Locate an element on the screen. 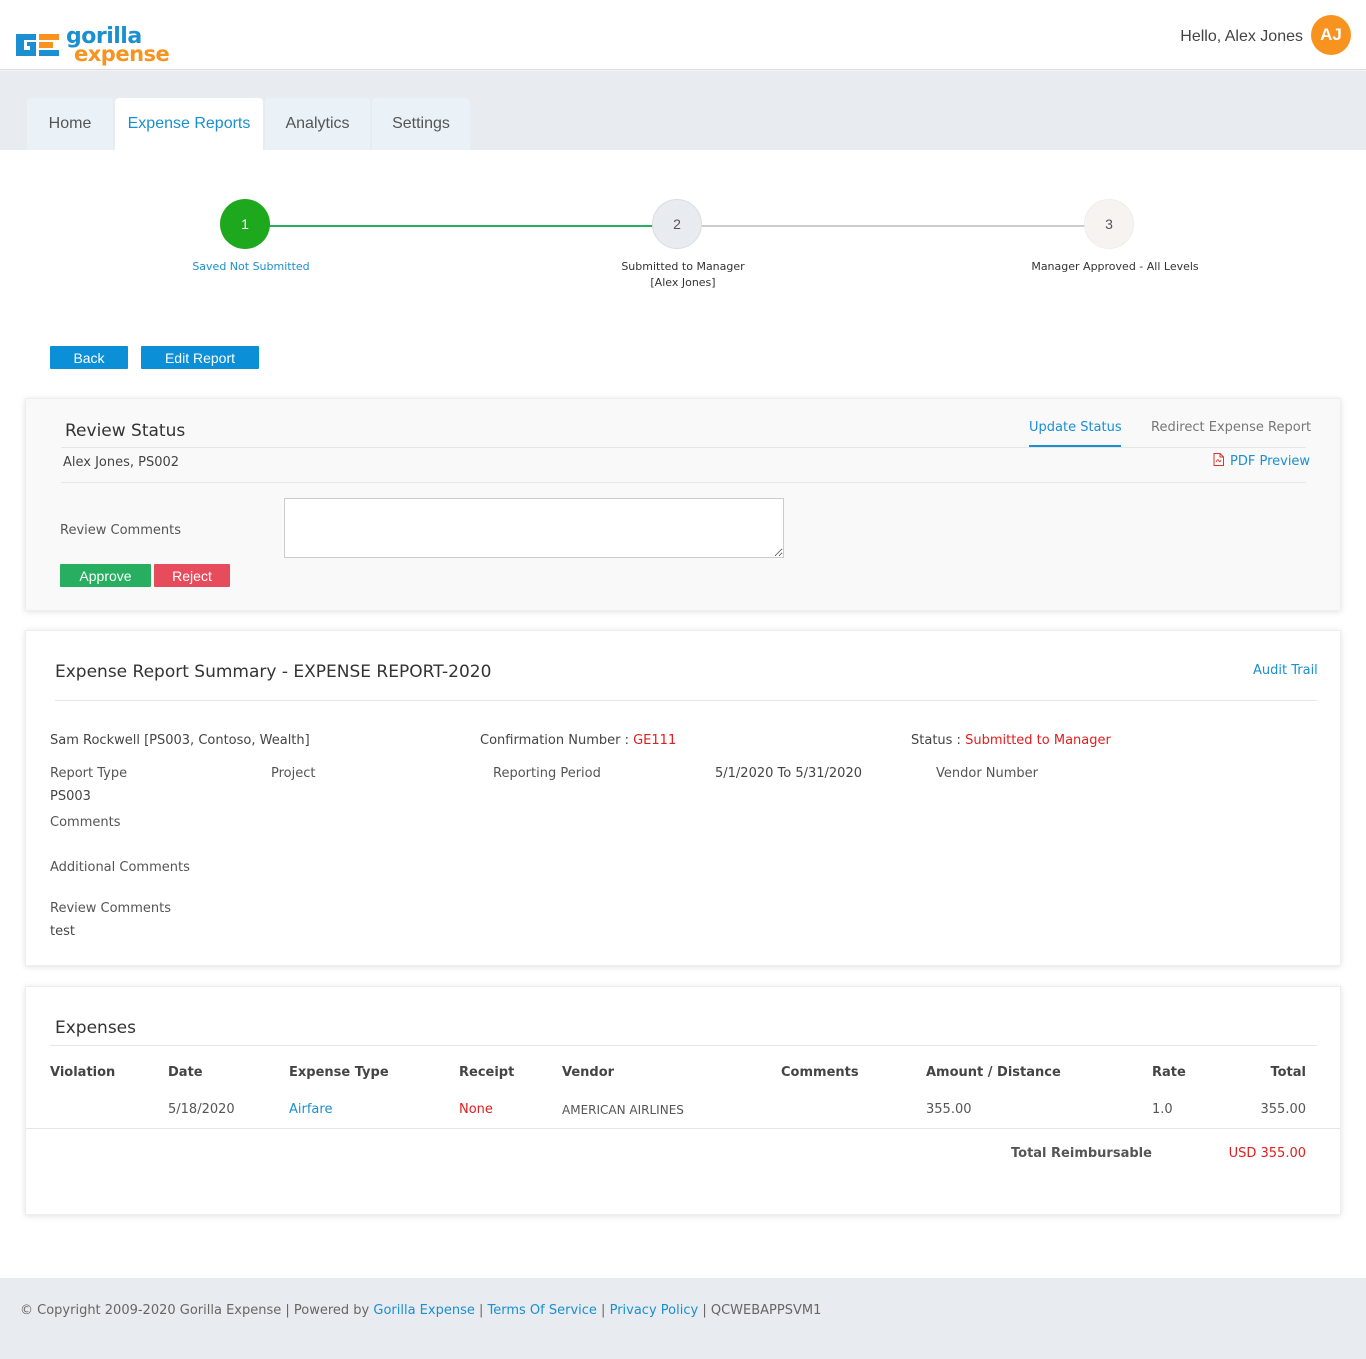 The height and width of the screenshot is (1359, 1366). reporting-period-label: Reporting Period is located at coordinates (547, 773).